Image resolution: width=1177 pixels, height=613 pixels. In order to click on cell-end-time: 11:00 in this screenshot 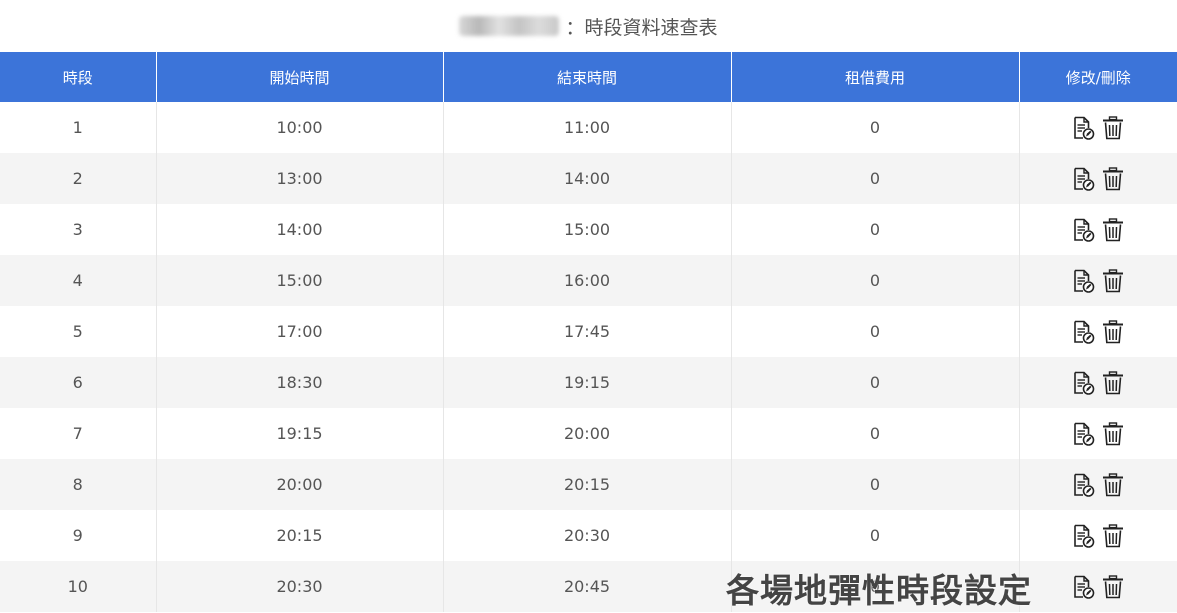, I will do `click(587, 127)`.